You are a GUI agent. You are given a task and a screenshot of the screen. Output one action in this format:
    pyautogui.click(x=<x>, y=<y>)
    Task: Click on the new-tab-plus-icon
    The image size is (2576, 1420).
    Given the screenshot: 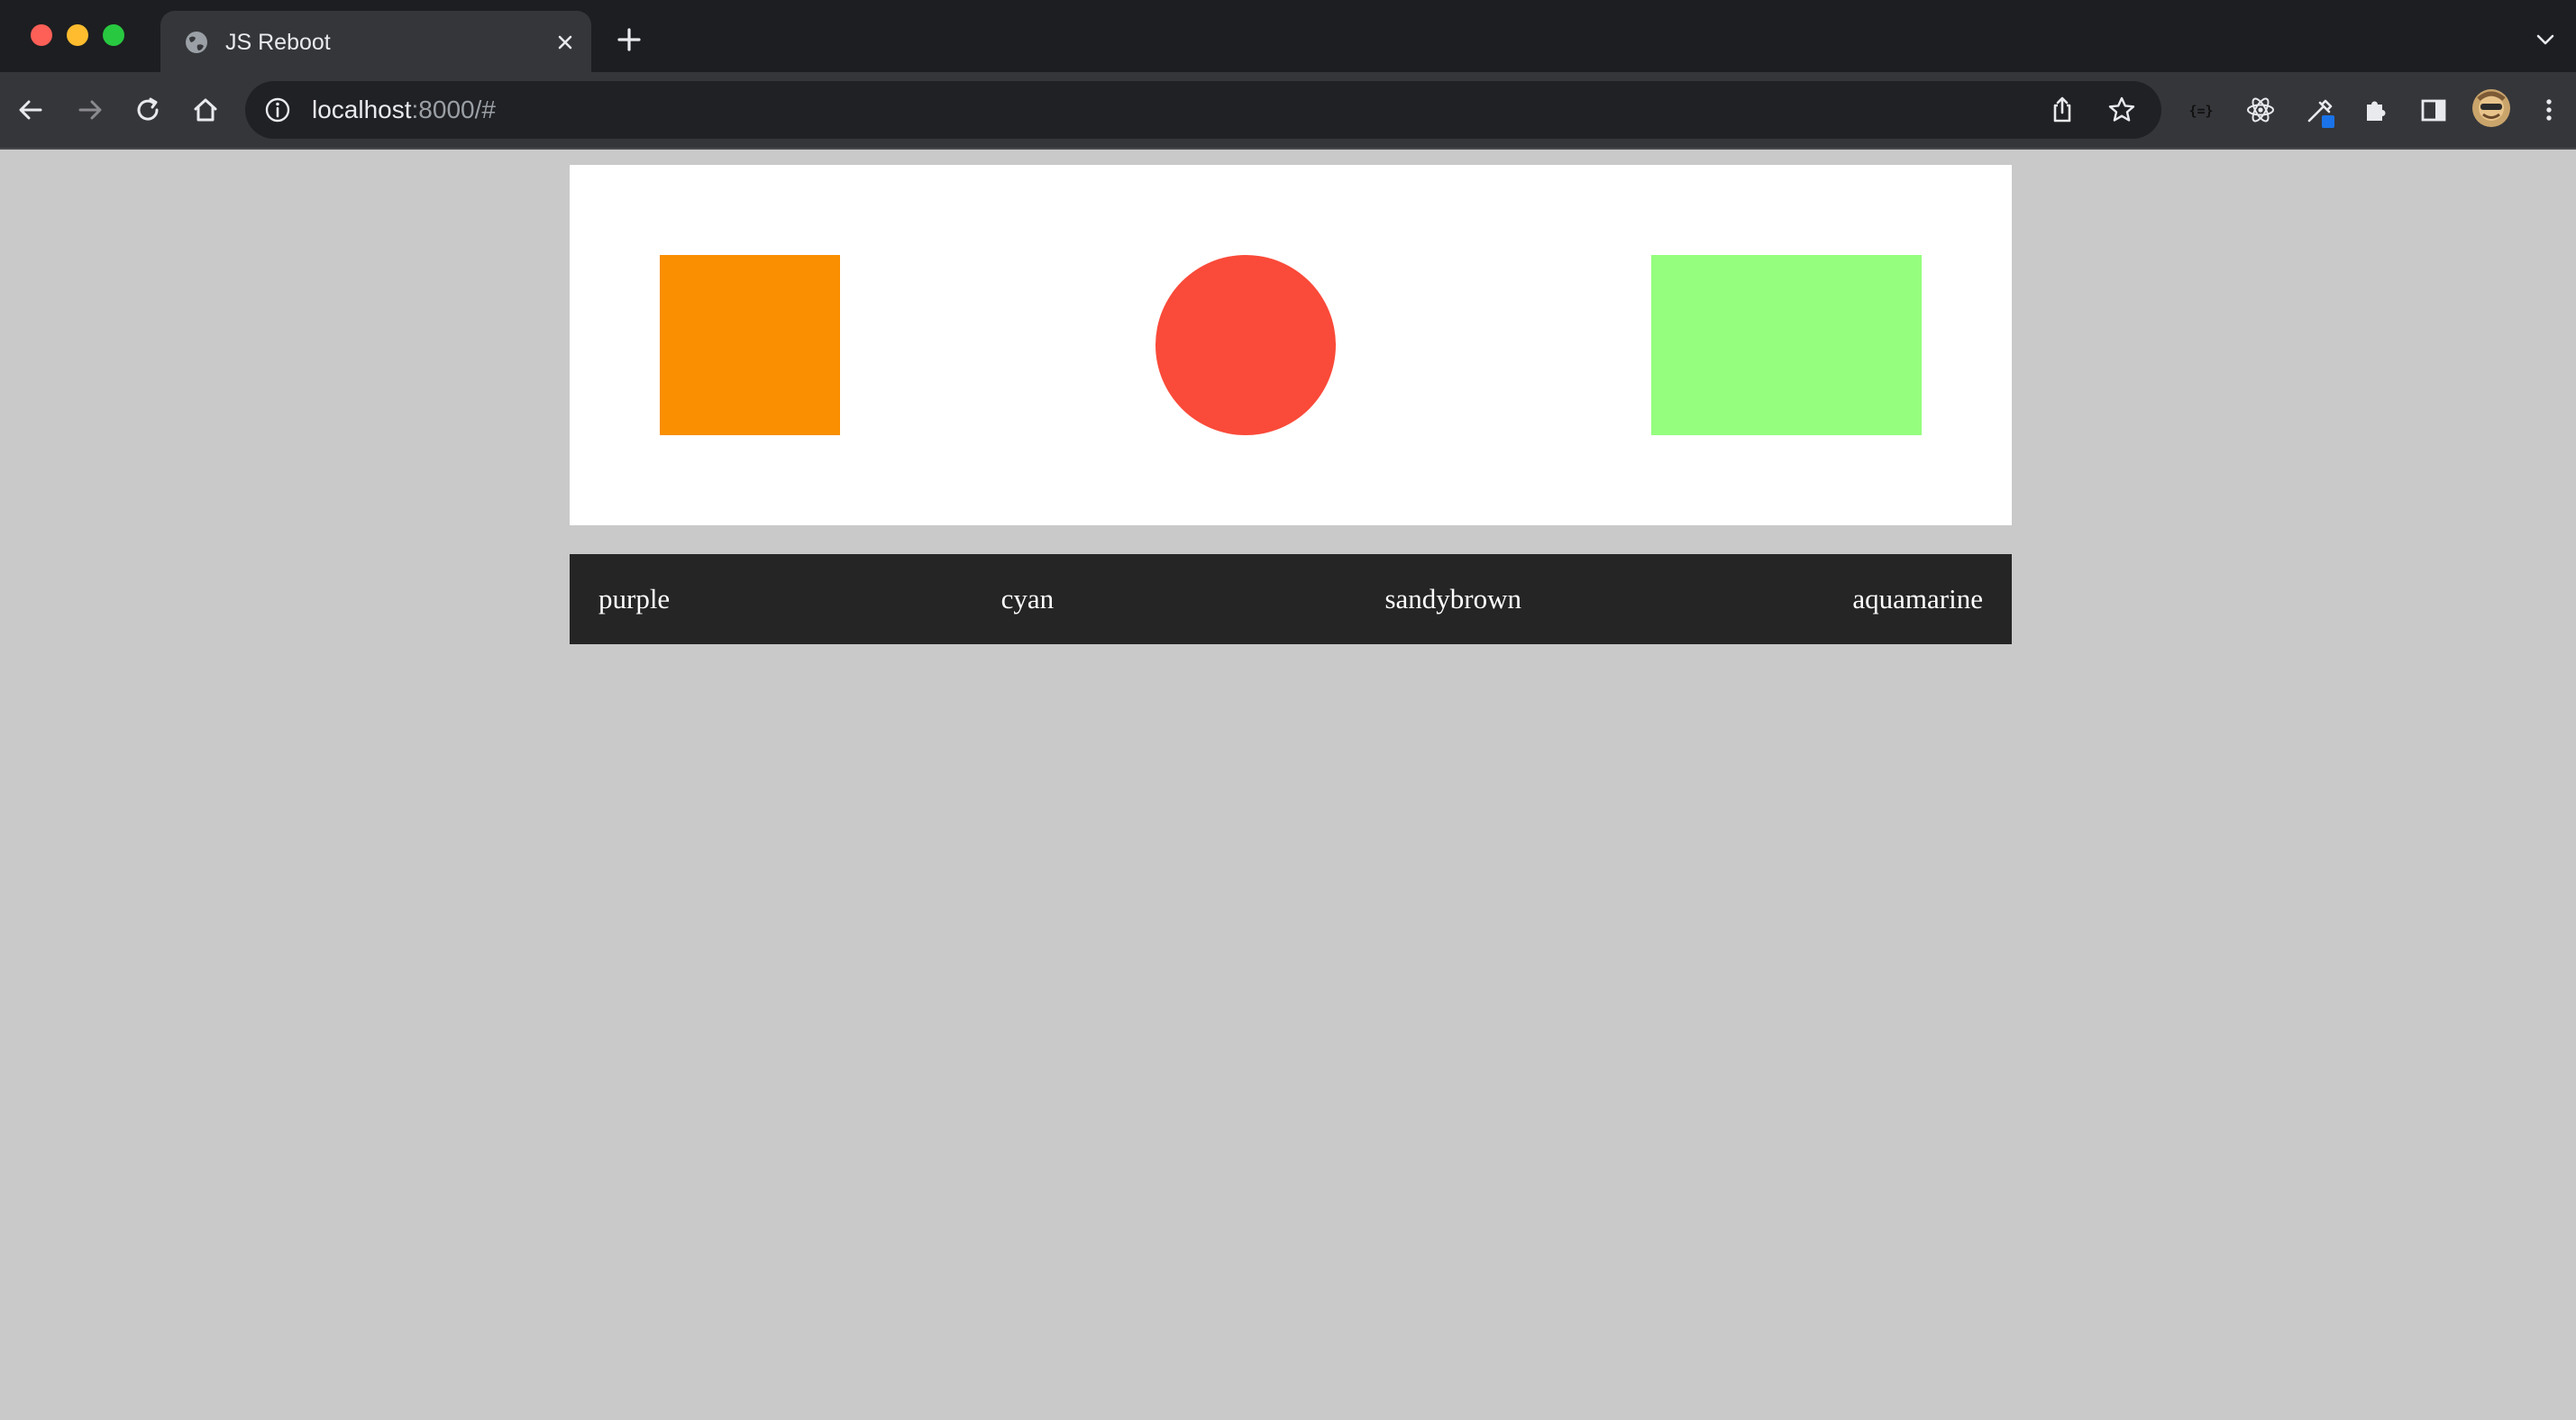 What is the action you would take?
    pyautogui.click(x=629, y=39)
    